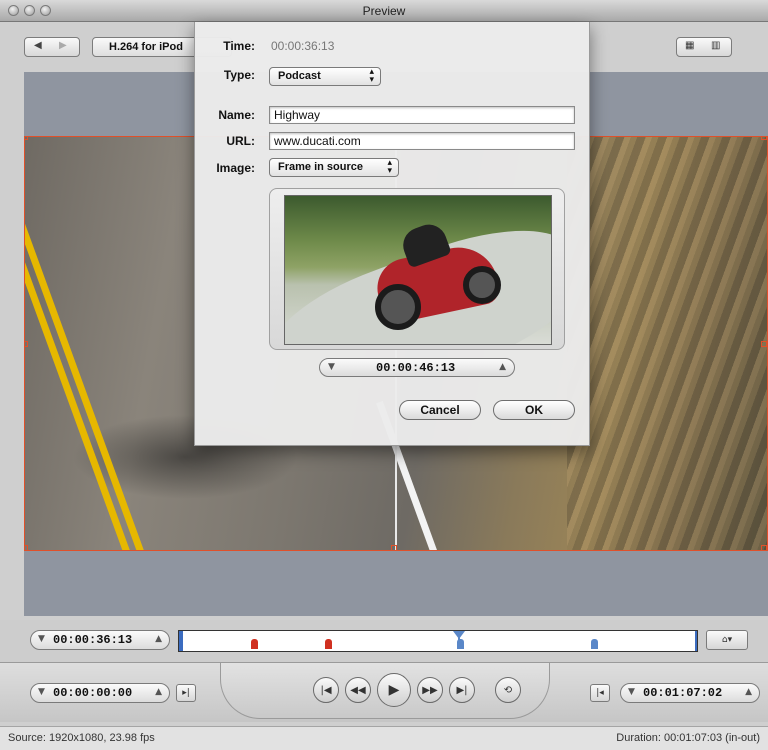 The width and height of the screenshot is (768, 750). What do you see at coordinates (715, 45) in the screenshot?
I see `side-by-side-view-icon: ▥` at bounding box center [715, 45].